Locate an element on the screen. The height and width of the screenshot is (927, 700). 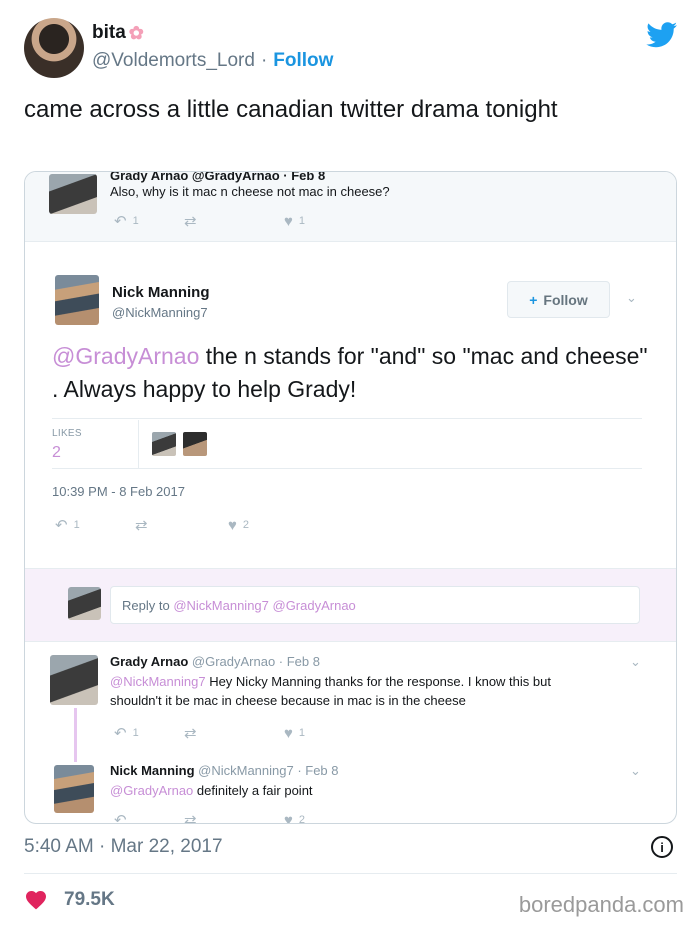
reply2-mention: @GradyArnao is located at coordinates (151, 790).